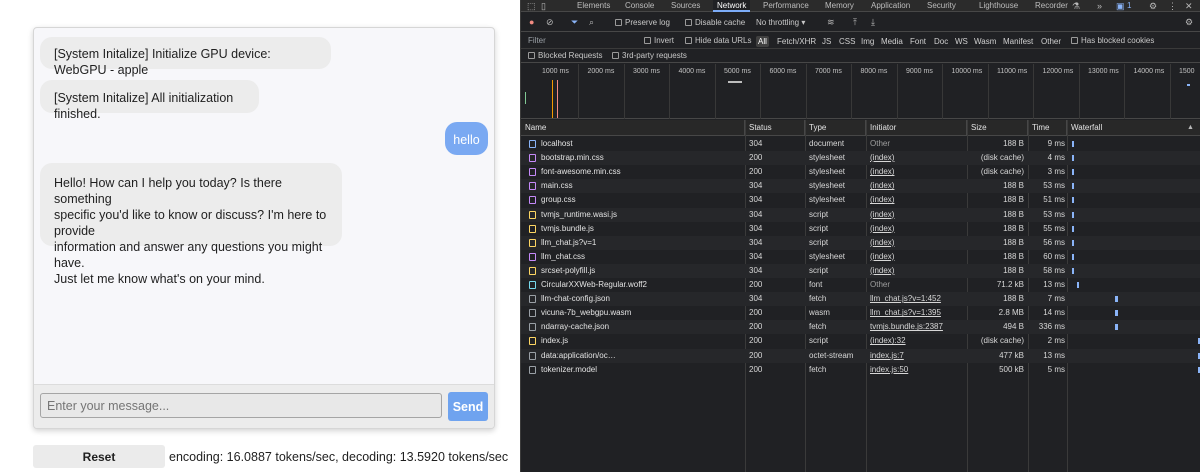 The width and height of the screenshot is (1200, 472). What do you see at coordinates (643, 299) in the screenshot?
I see `request-name: llm-chat-config.json` at bounding box center [643, 299].